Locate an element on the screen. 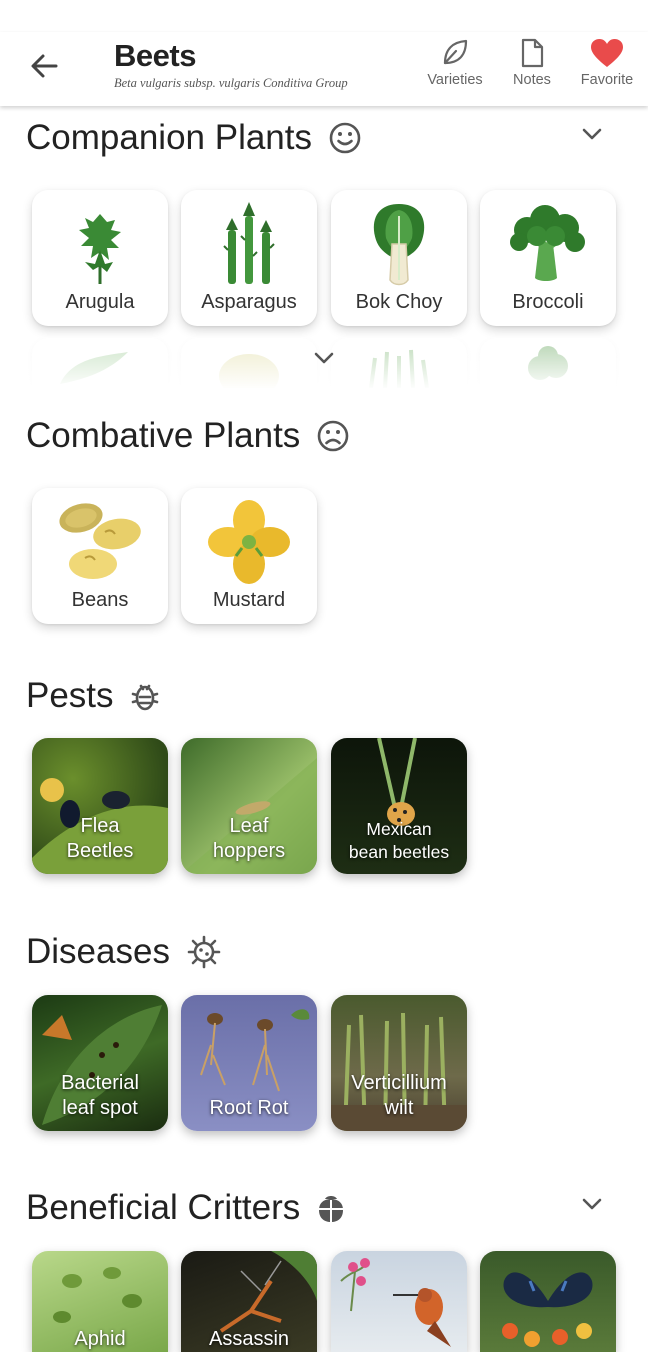 The image size is (648, 1352). companion-label-arugula: Arugula is located at coordinates (100, 302).